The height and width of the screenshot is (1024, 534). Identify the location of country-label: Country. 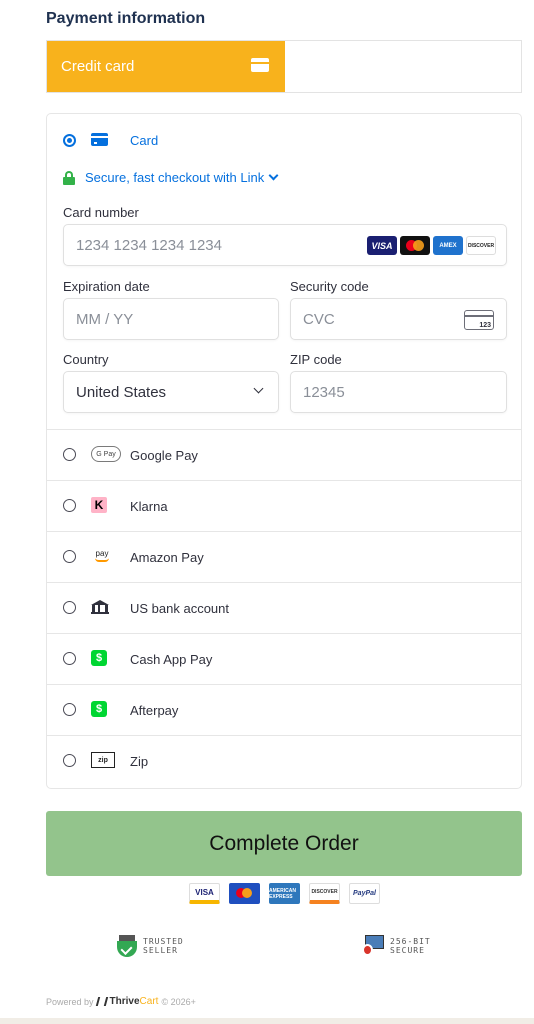
(86, 359).